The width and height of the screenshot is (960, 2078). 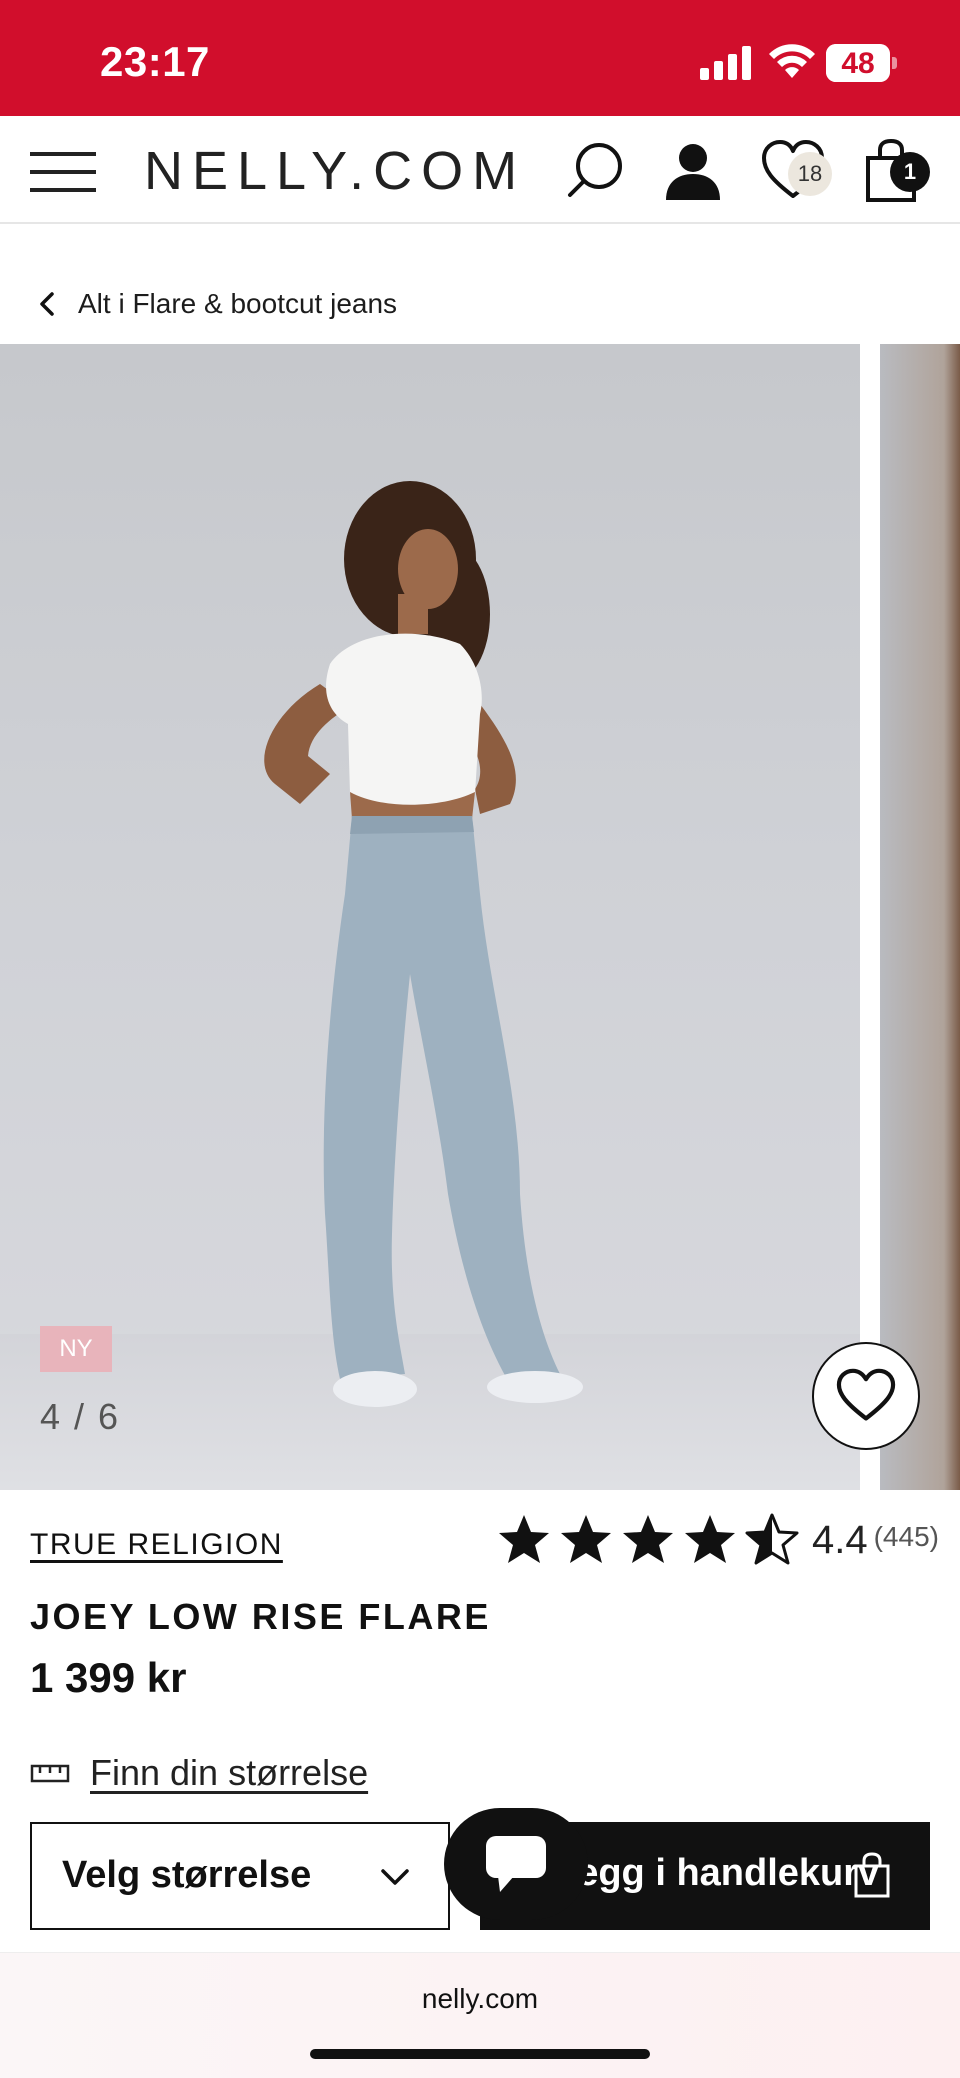 What do you see at coordinates (906, 1536) in the screenshot?
I see `review-count: (445)` at bounding box center [906, 1536].